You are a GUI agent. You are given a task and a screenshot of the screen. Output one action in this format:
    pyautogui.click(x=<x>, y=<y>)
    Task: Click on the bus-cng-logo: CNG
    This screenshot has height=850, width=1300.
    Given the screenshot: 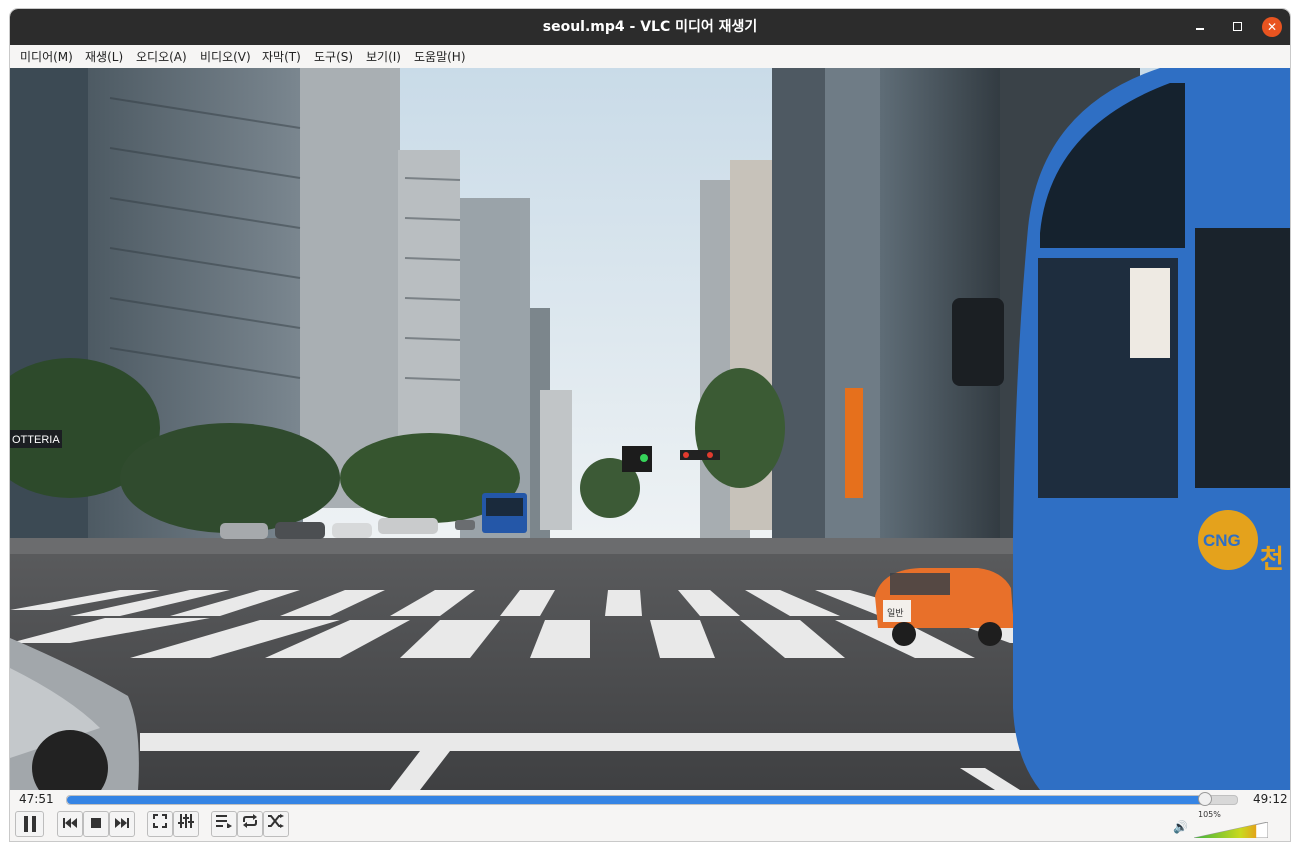 What is the action you would take?
    pyautogui.click(x=1222, y=540)
    